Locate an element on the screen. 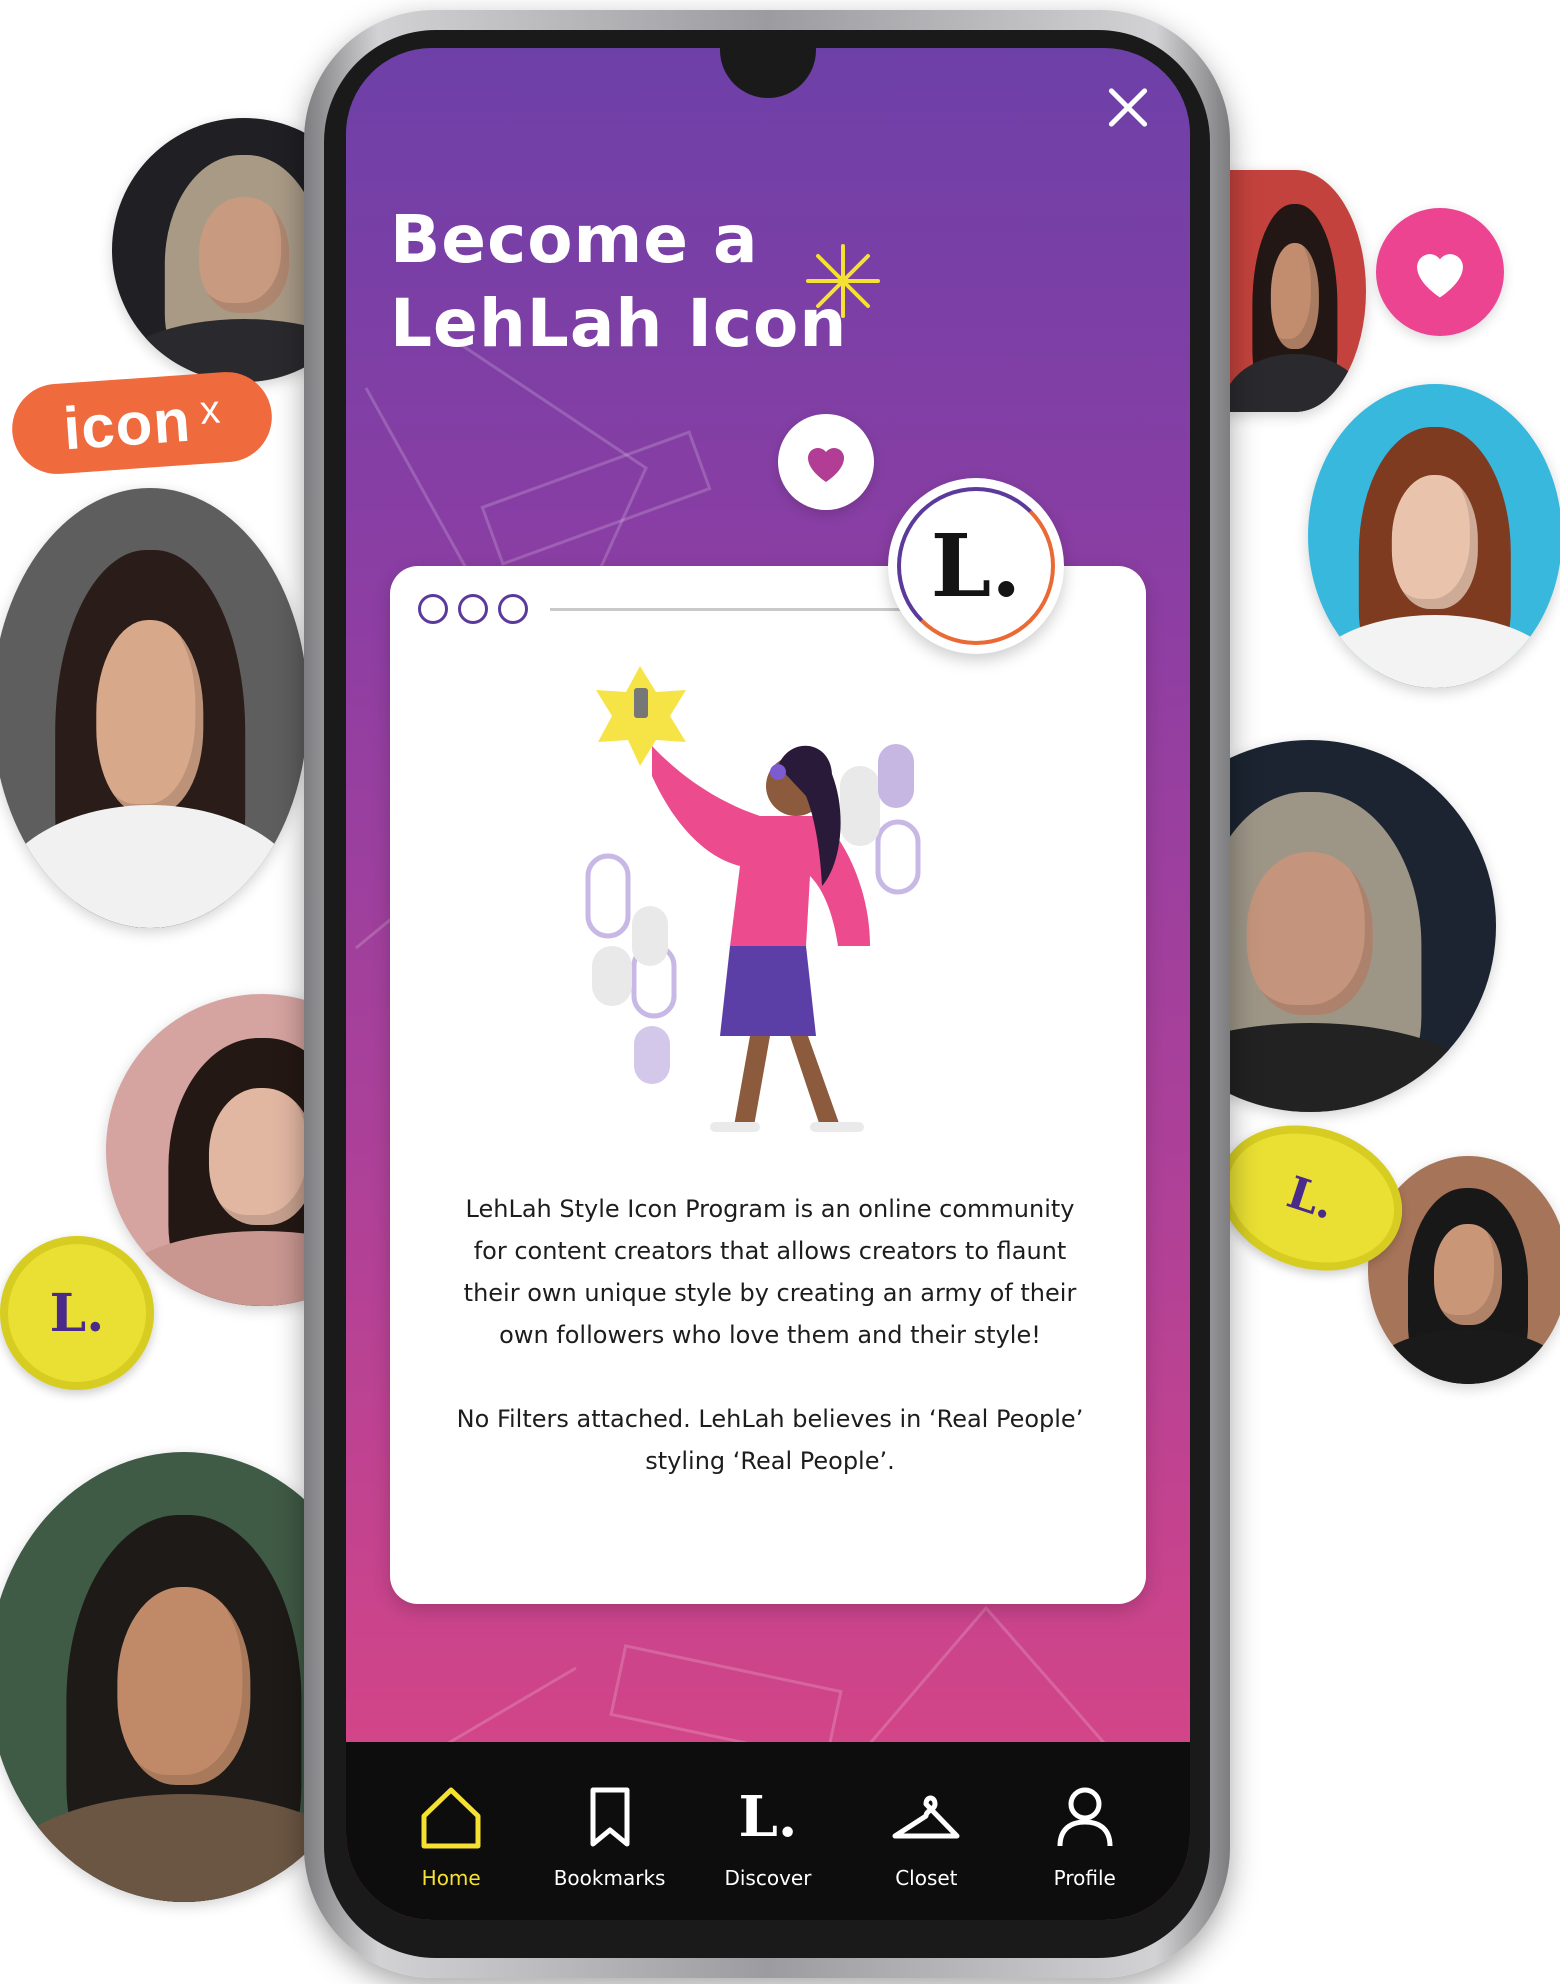 Image resolution: width=1560 pixels, height=1984 pixels. icon-x-badge: icon x is located at coordinates (142, 423).